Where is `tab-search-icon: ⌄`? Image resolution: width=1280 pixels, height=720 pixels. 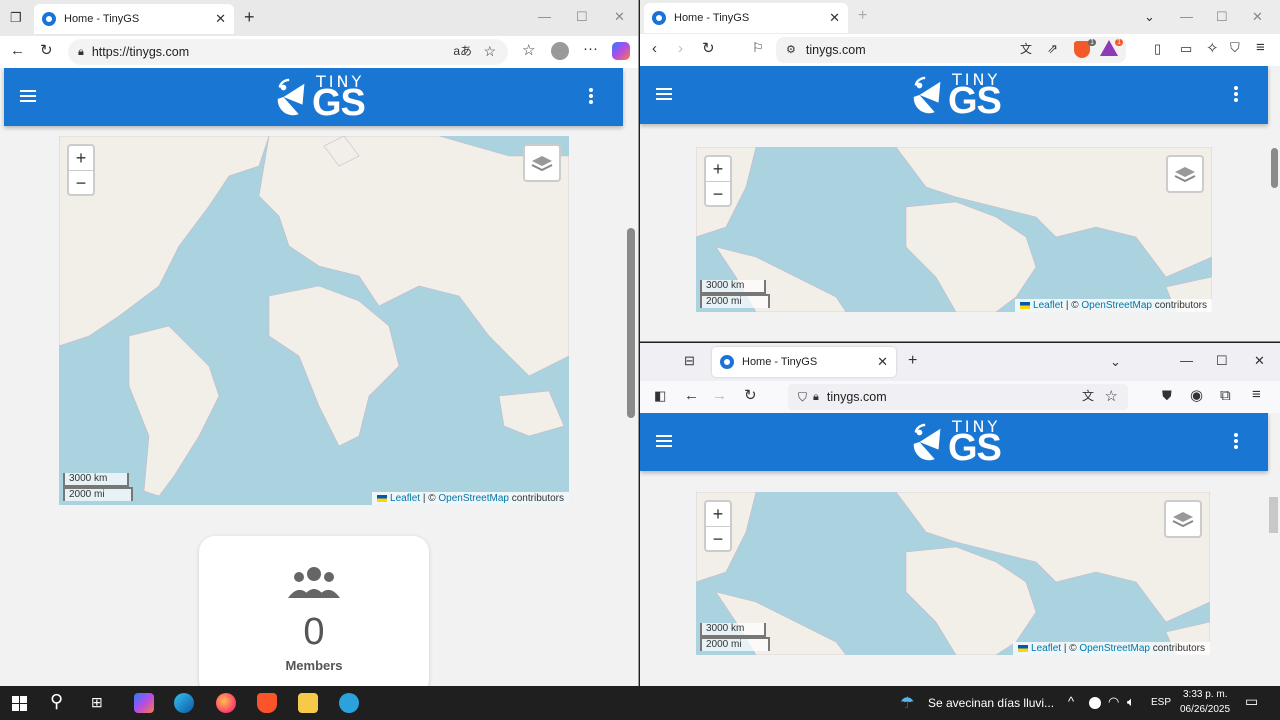
tab-search-icon: ⌄ is located at coordinates (1149, 17).